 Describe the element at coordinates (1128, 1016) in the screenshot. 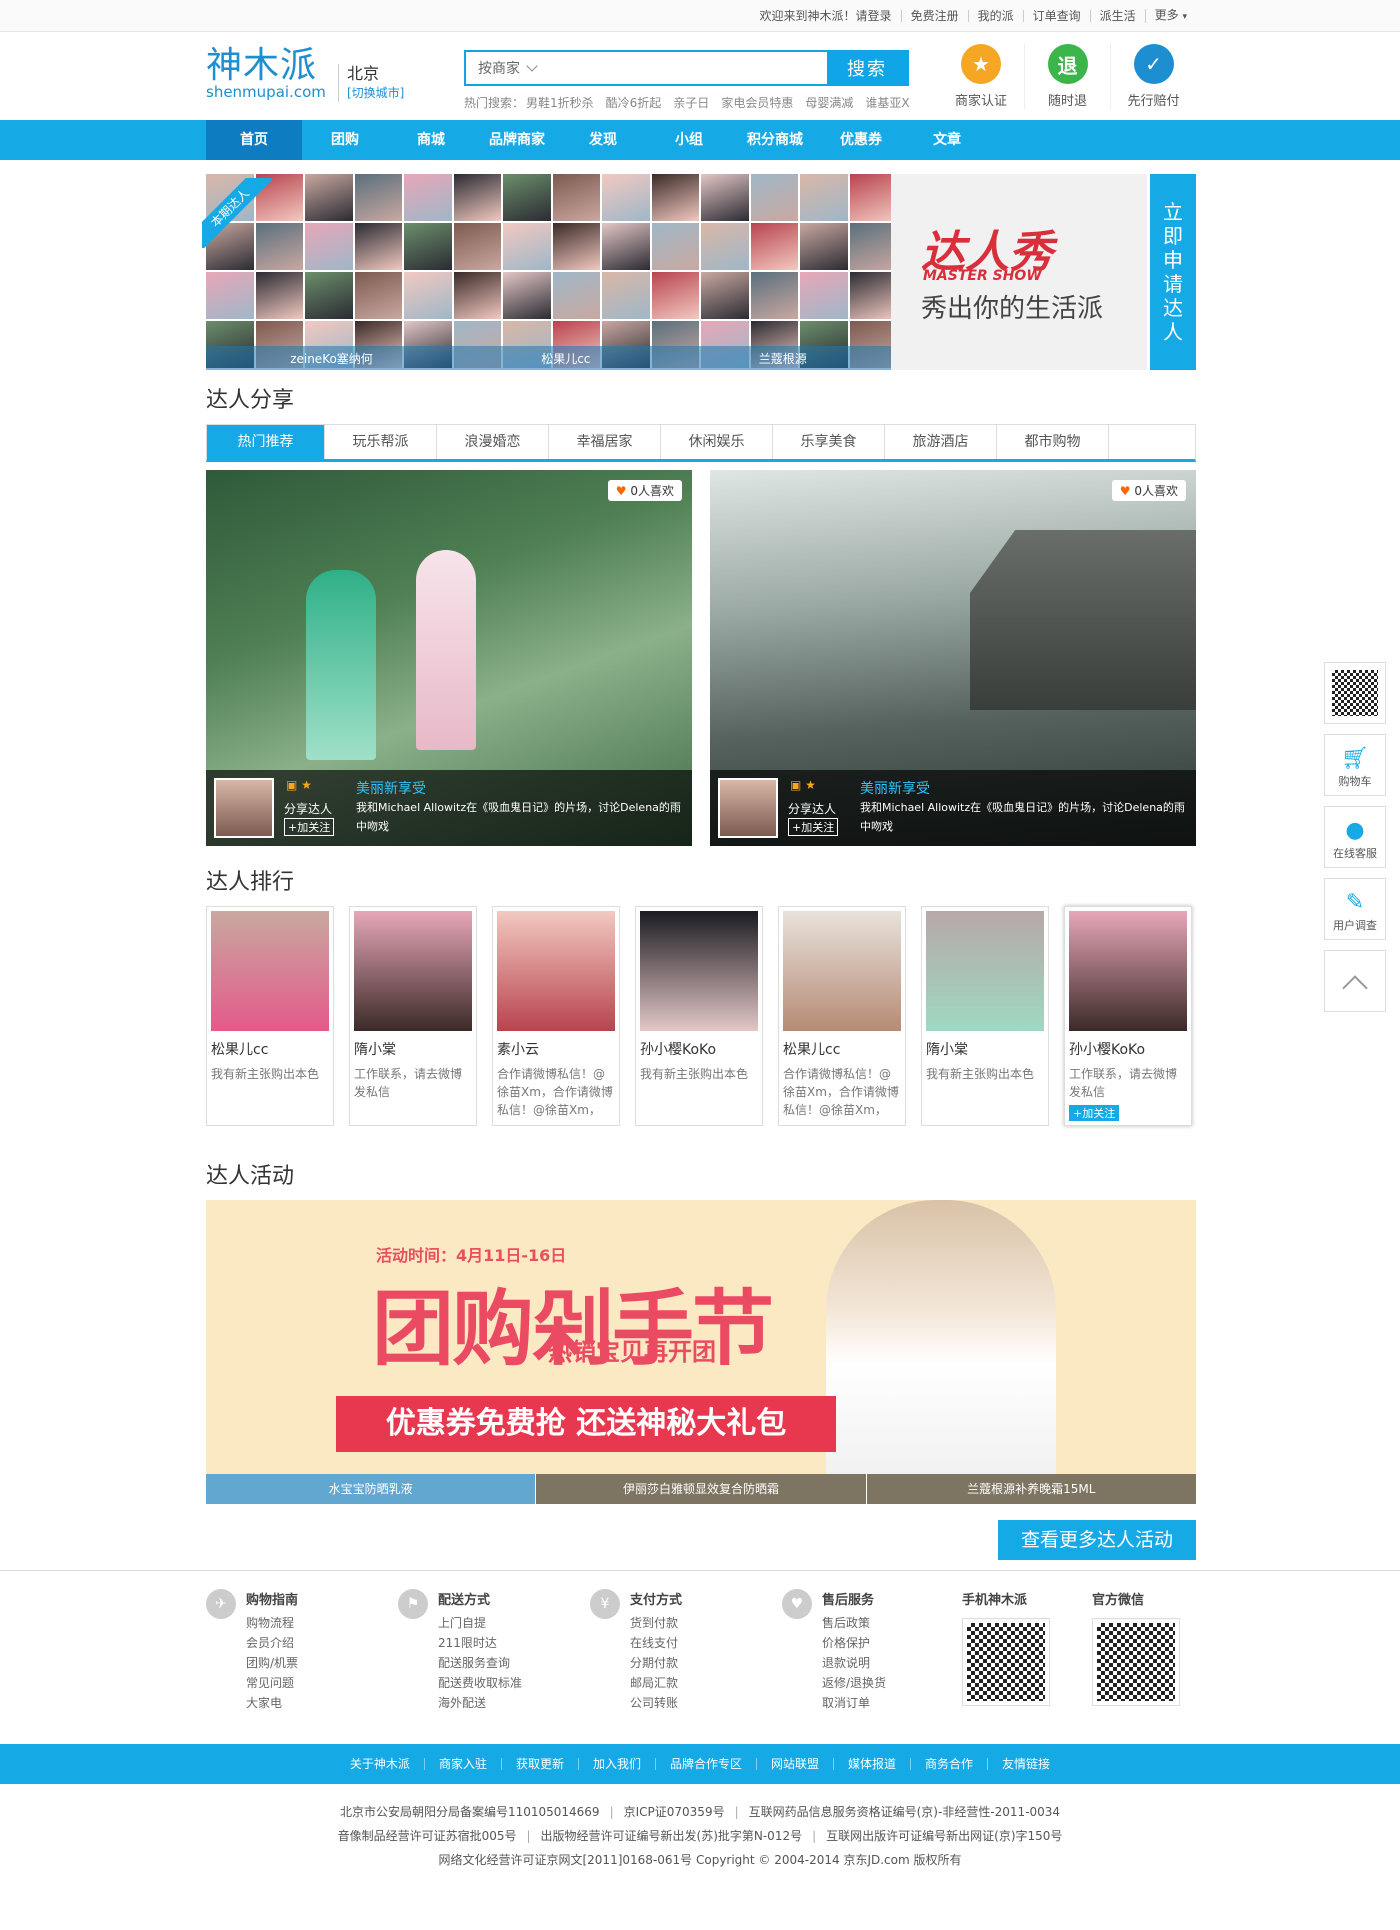

I see `ranking-card: 孙小樱KoKo 工作联系，请去微博发私信 +加关注` at that location.